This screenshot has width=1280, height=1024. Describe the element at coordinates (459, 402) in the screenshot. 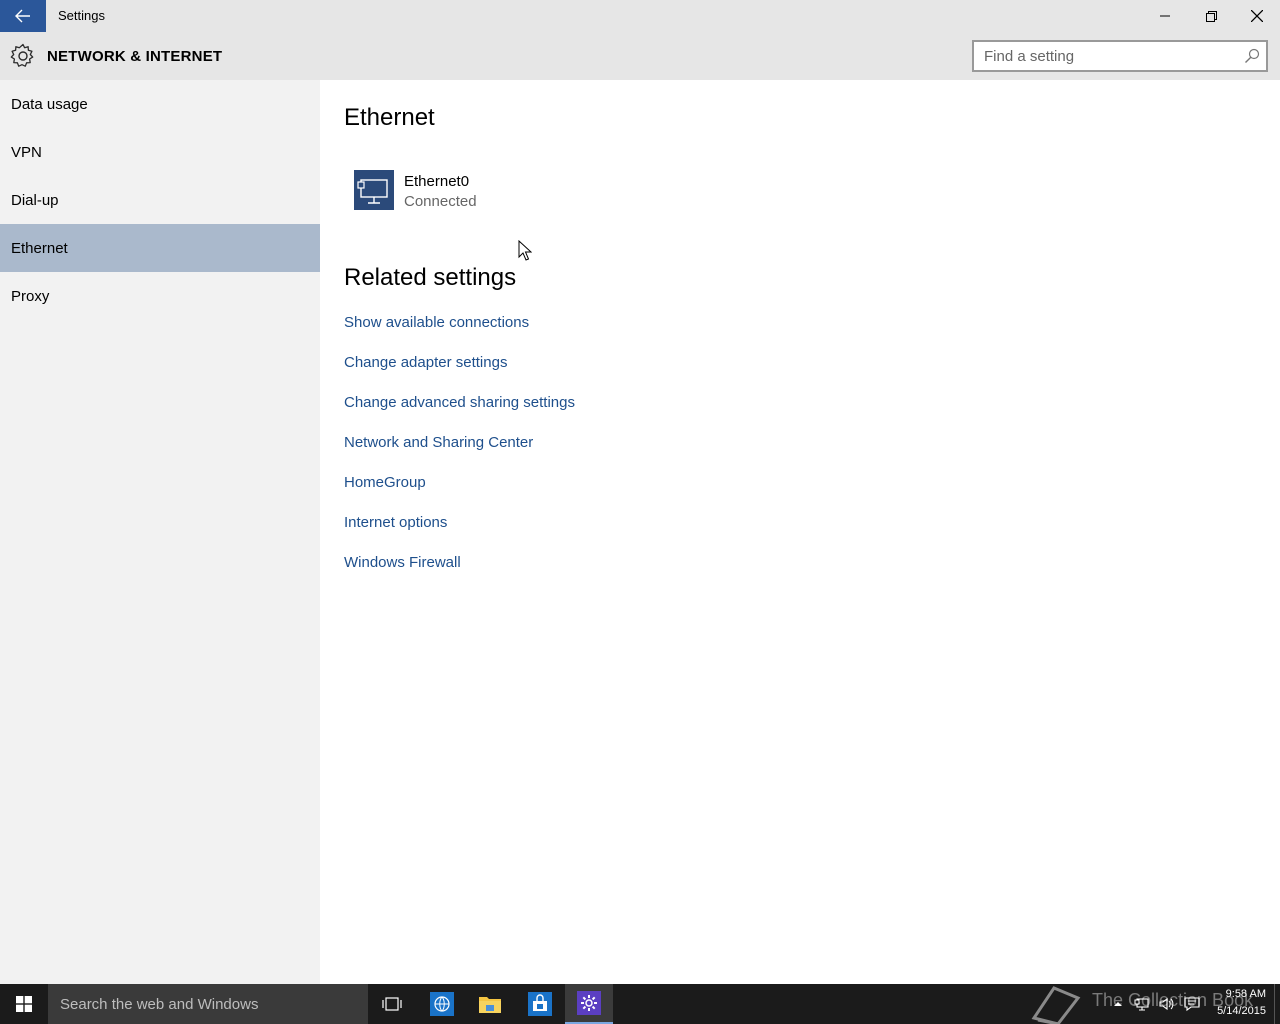

I see `link-change-advanced-sharing-settings: Change advanced sharing settings` at that location.